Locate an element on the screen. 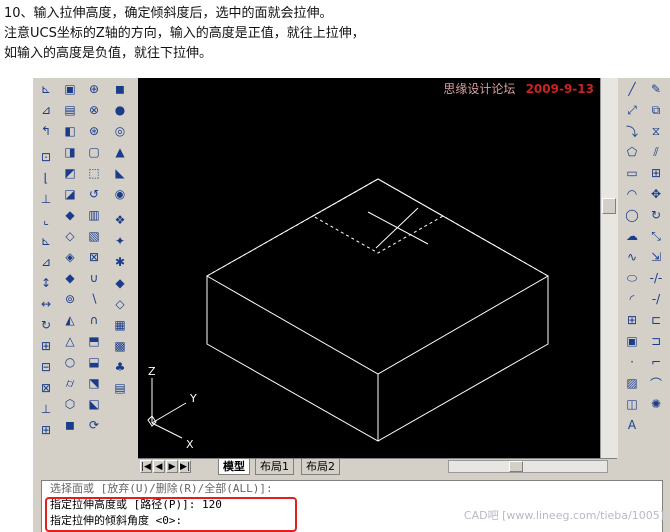 This screenshot has height=532, width=670. shade-icon: ◼ is located at coordinates (120, 89).